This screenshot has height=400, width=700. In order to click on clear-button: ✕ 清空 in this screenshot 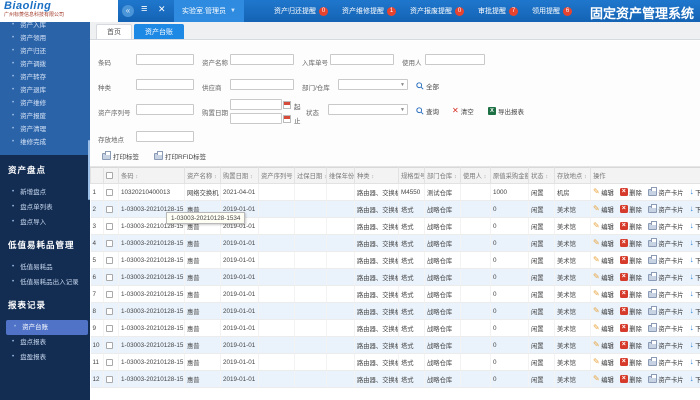, I will do `click(463, 111)`.